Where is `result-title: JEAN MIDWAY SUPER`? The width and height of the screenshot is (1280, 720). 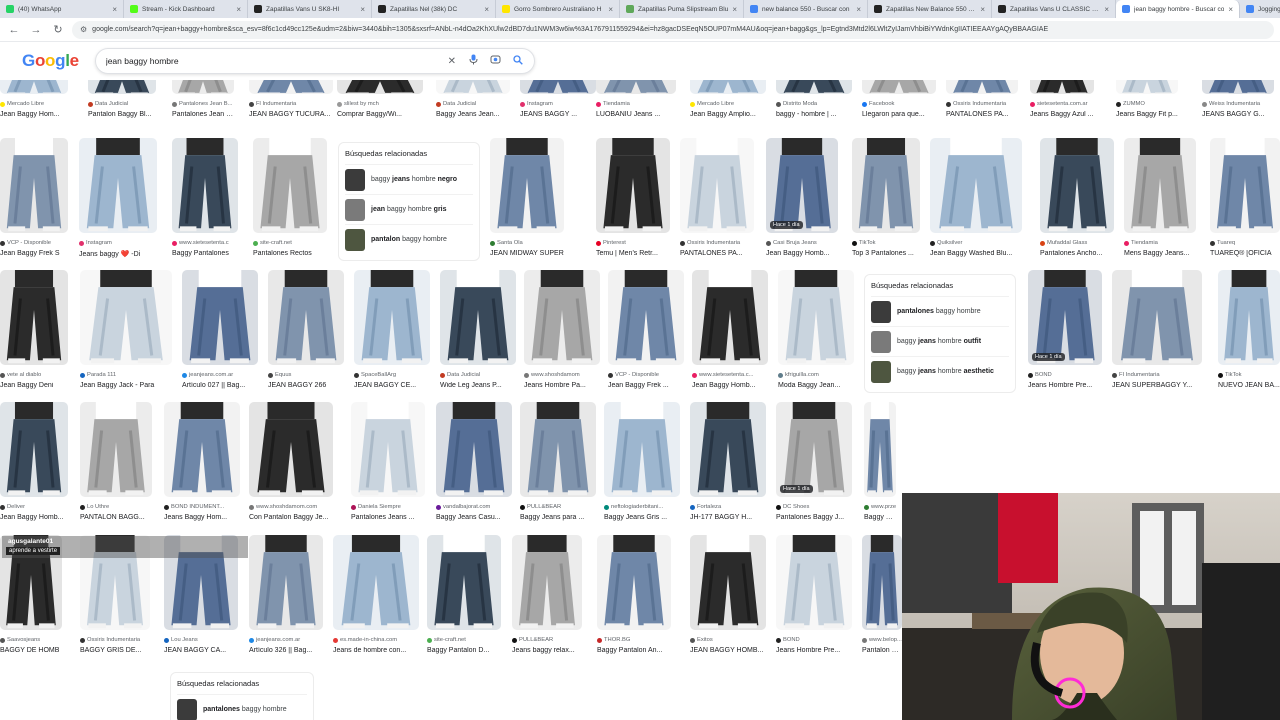
result-title: JEAN MIDWAY SUPER is located at coordinates (527, 253).